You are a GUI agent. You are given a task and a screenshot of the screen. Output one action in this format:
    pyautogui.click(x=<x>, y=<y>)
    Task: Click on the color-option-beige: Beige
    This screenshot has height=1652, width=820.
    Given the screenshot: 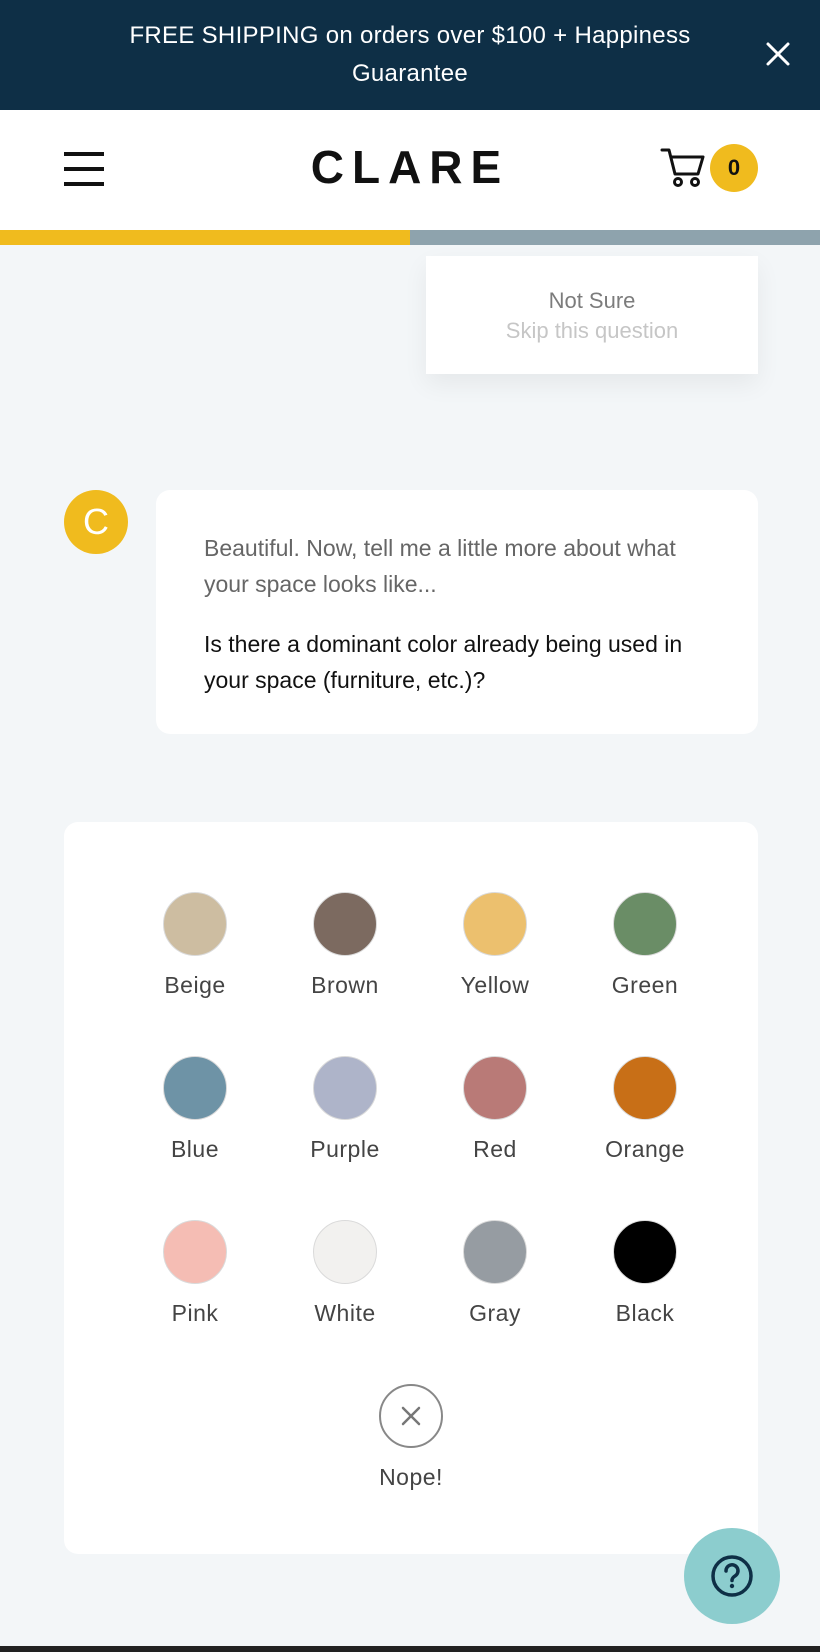 What is the action you would take?
    pyautogui.click(x=195, y=974)
    